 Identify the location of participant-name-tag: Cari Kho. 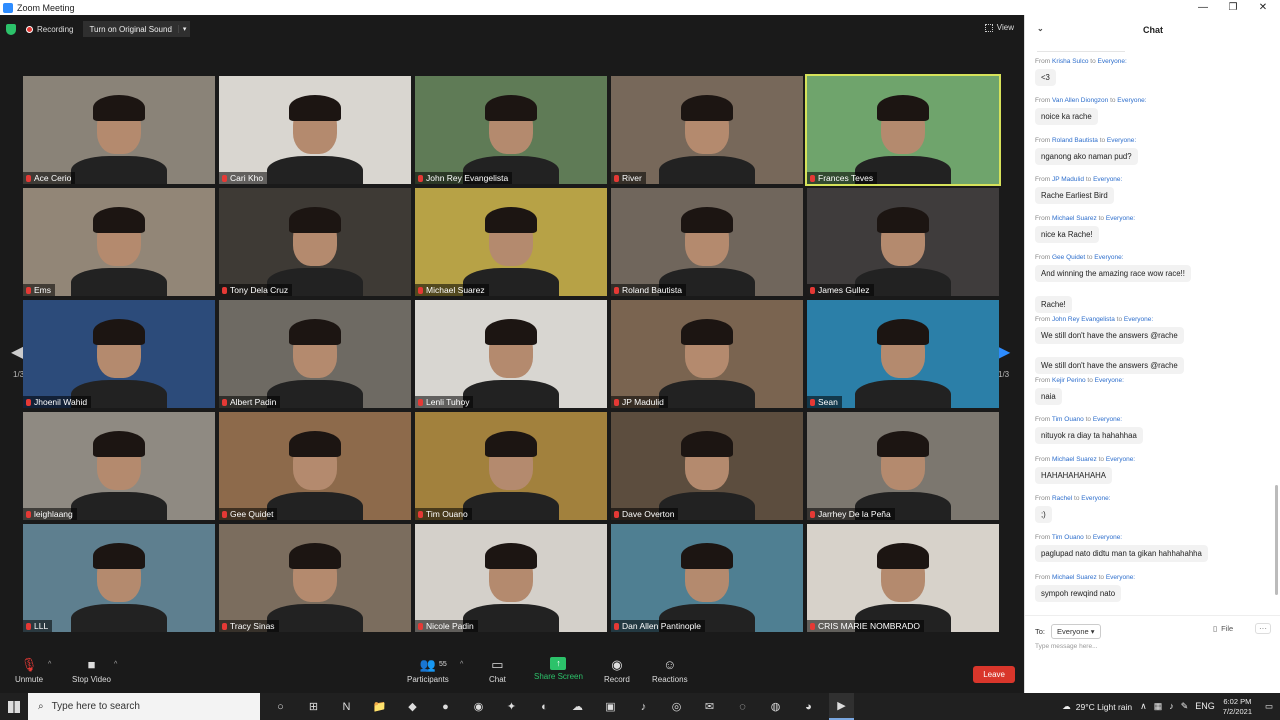
(243, 178).